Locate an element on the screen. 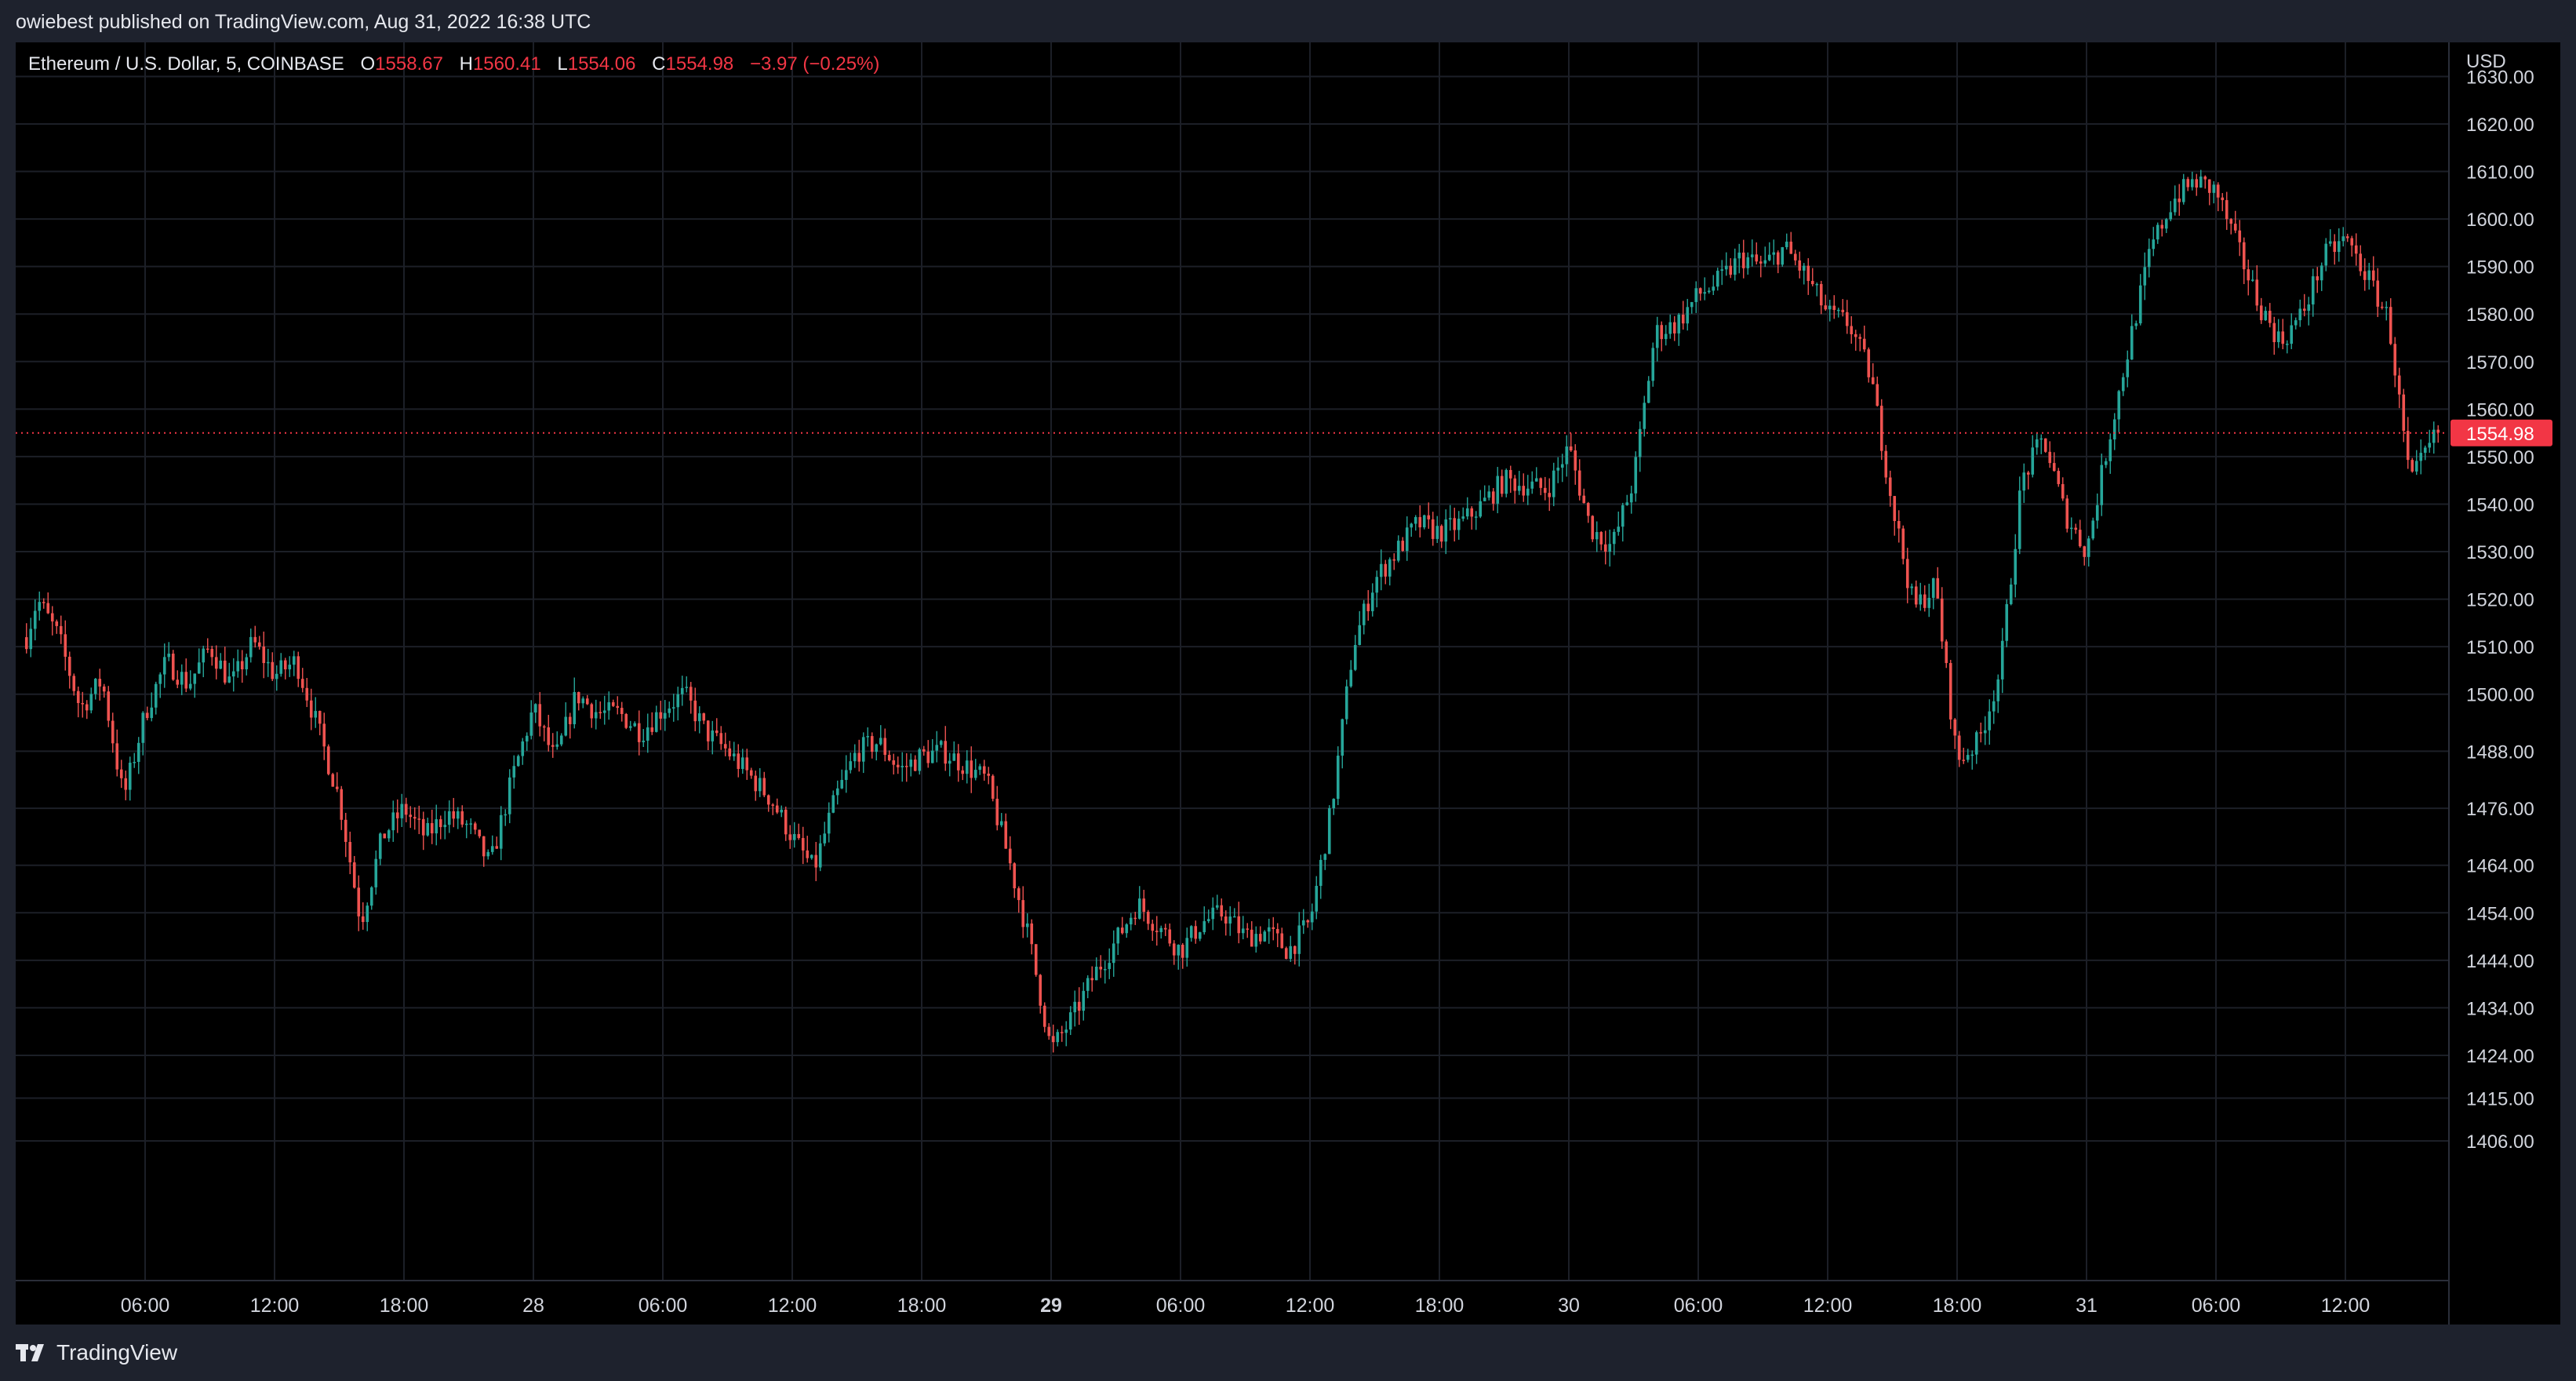 The width and height of the screenshot is (2576, 1381). price-tick-label: 1444.00 is located at coordinates (2500, 961).